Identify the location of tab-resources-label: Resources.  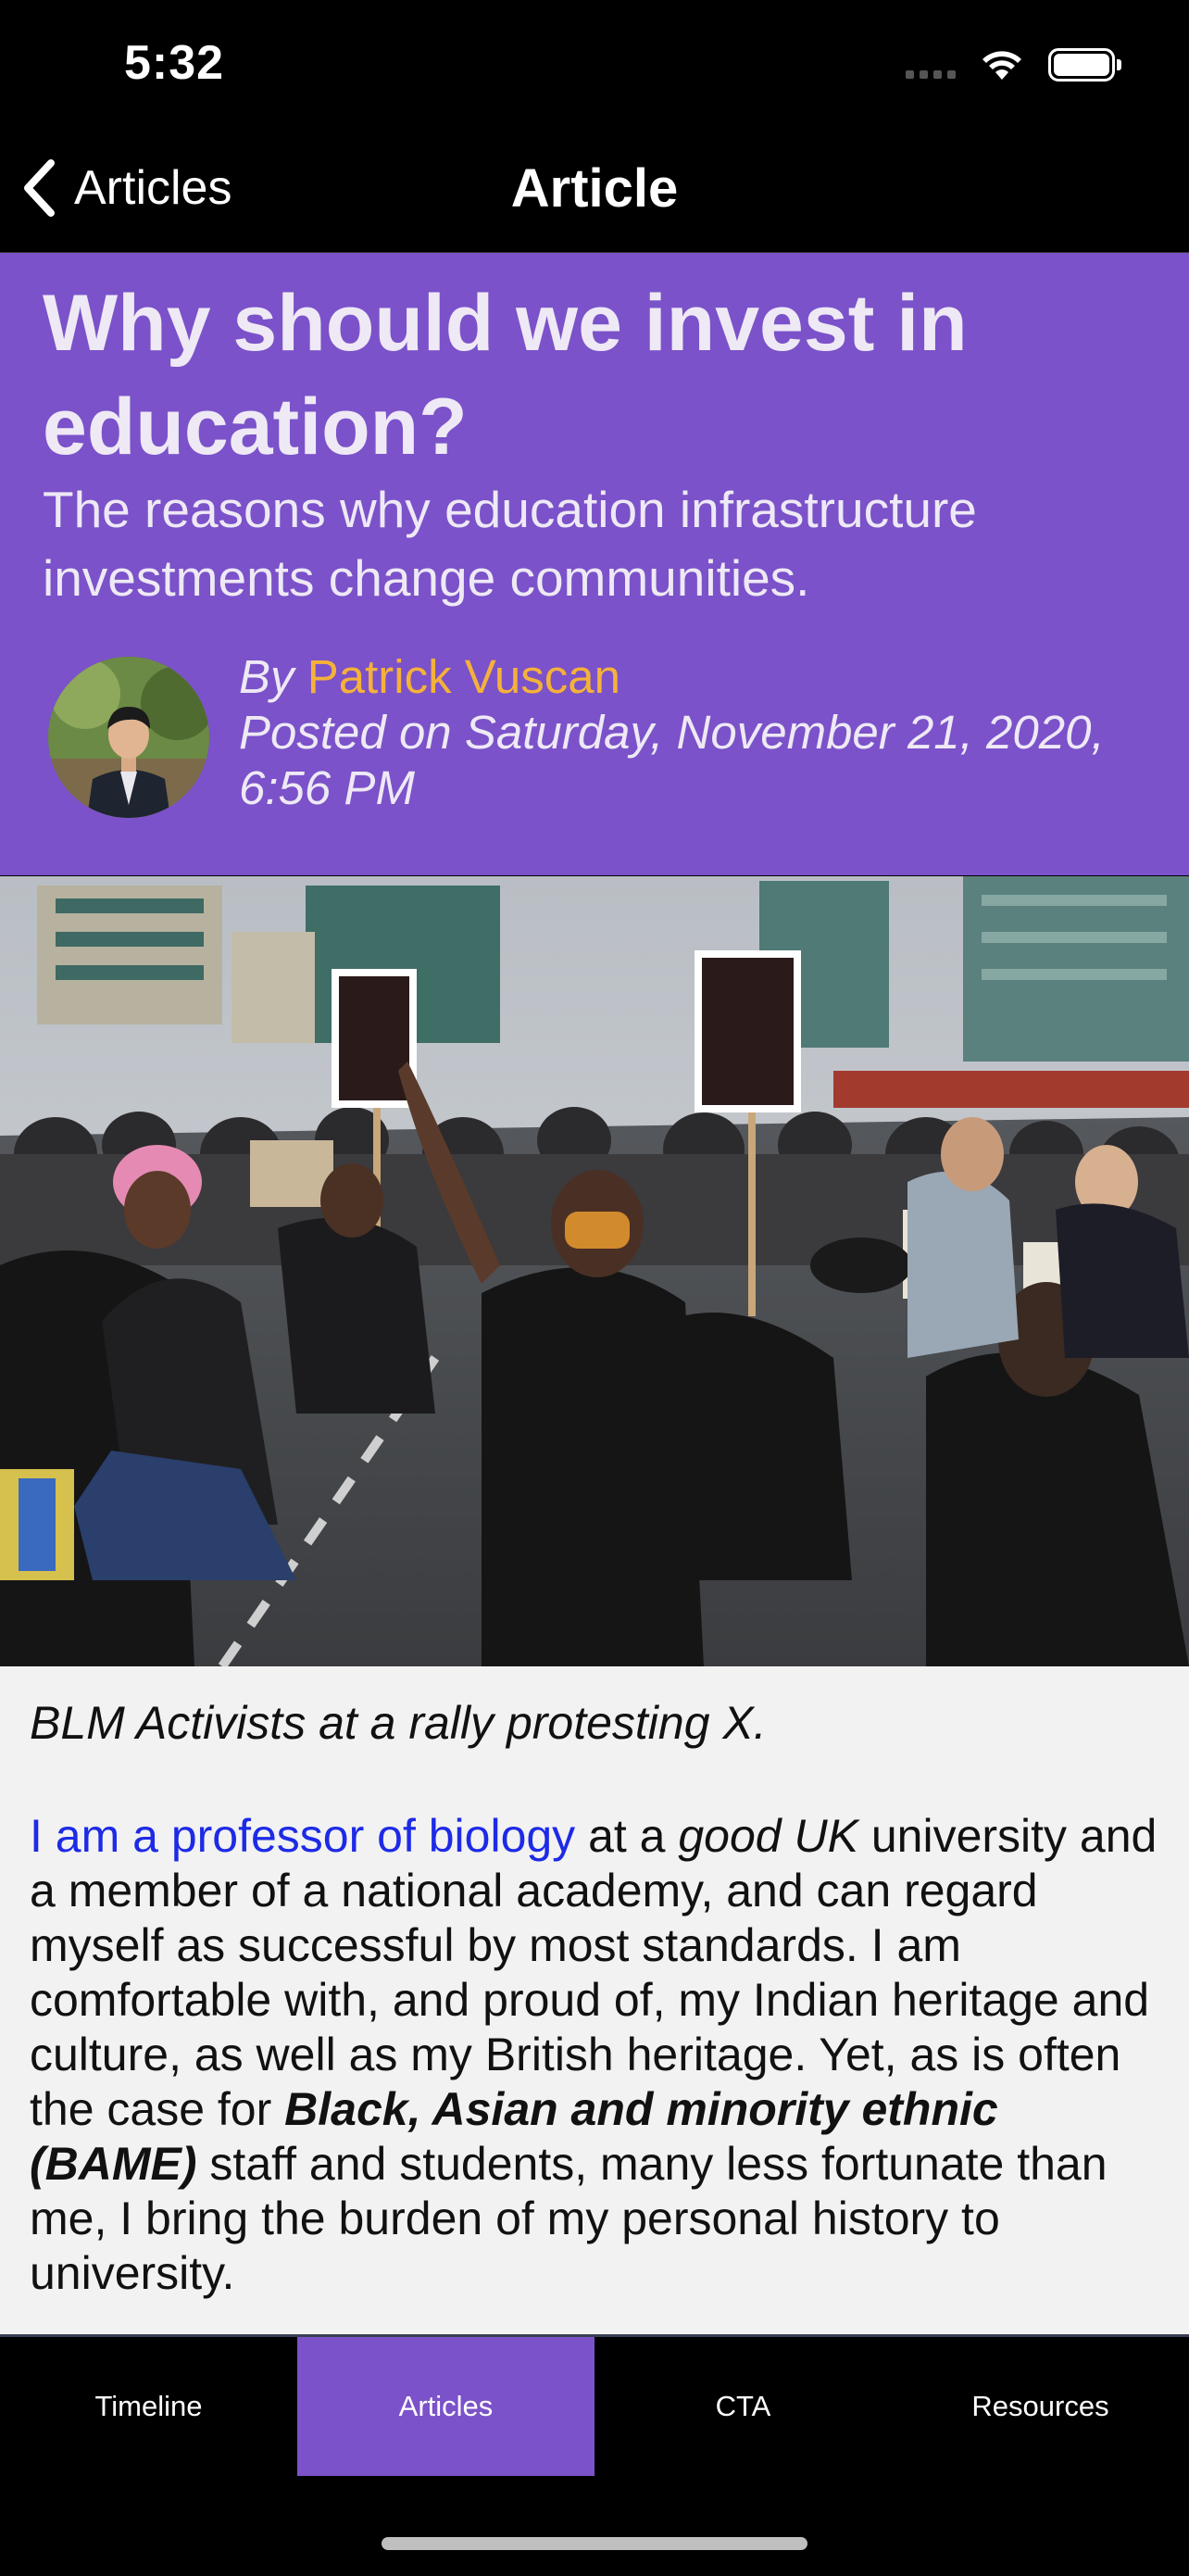
(1040, 2406).